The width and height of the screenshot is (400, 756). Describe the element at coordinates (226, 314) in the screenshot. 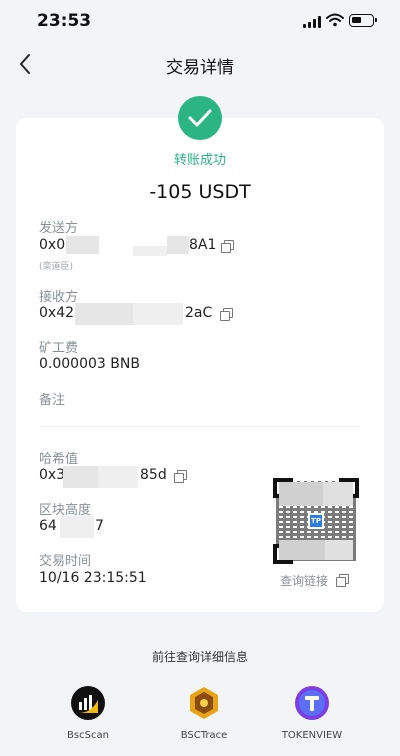

I see `copy-receiver-icon` at that location.